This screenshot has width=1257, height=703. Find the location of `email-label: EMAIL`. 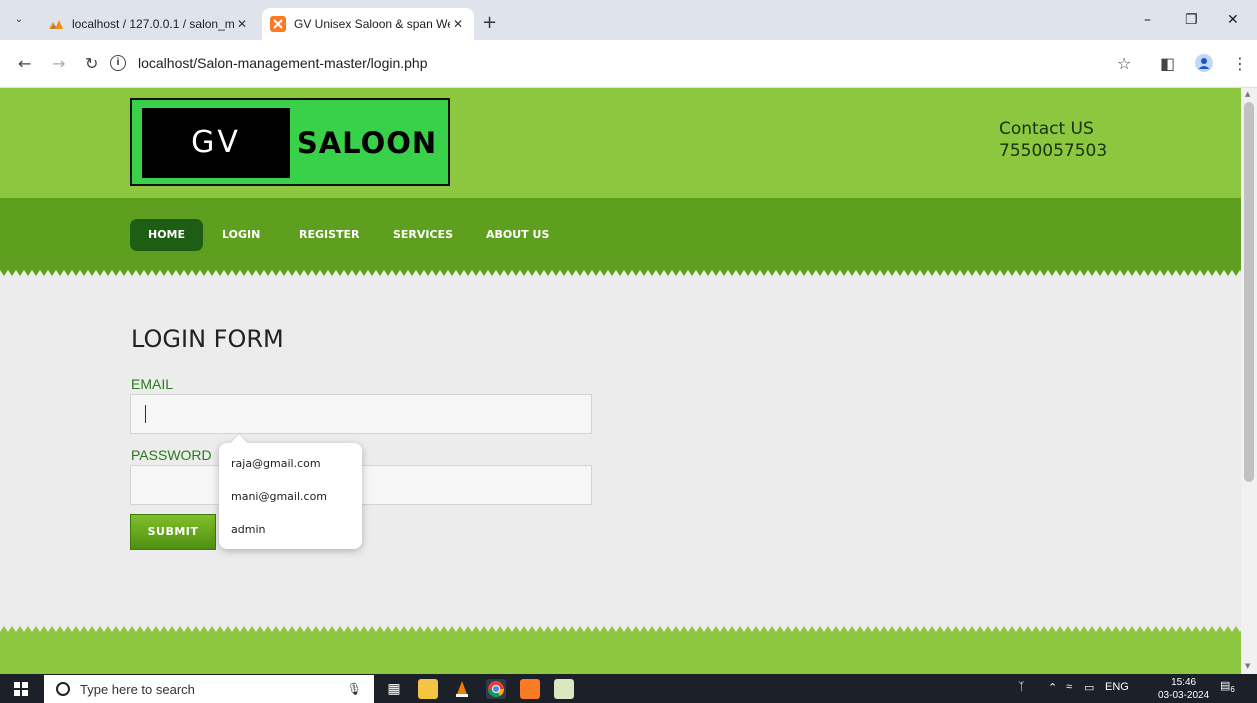

email-label: EMAIL is located at coordinates (152, 384).